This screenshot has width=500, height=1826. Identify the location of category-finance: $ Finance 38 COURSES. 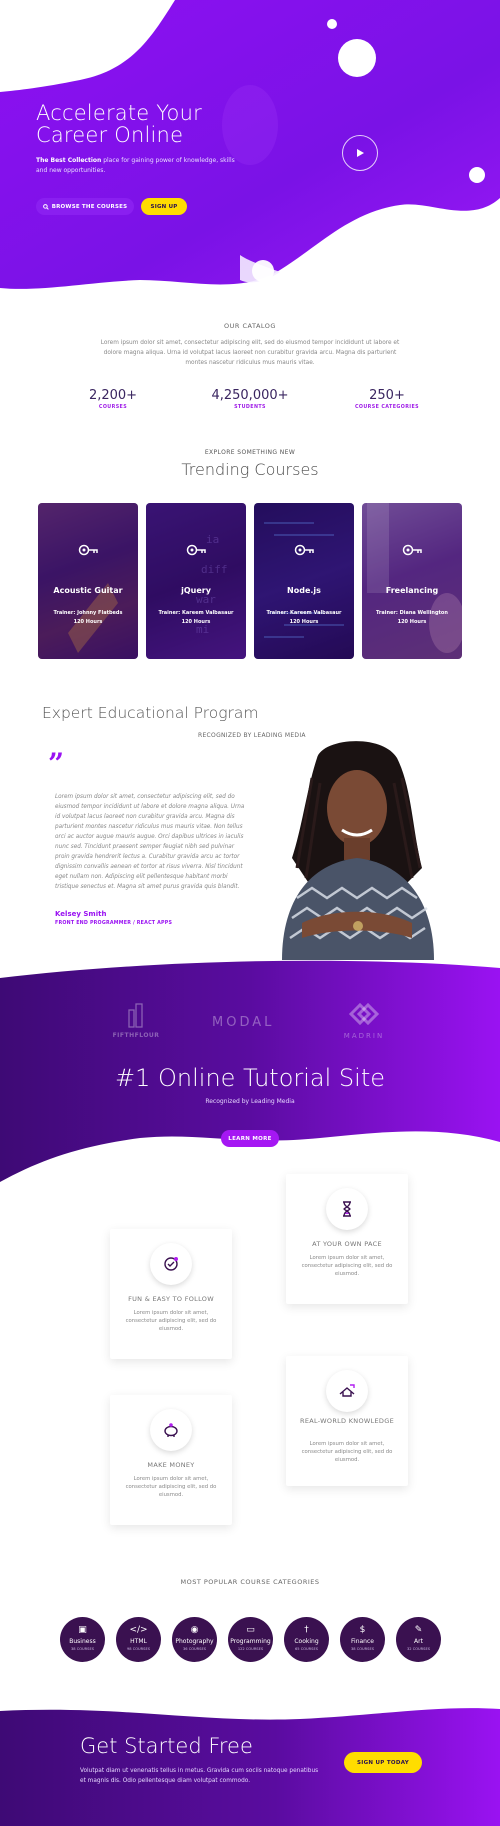
(362, 1639).